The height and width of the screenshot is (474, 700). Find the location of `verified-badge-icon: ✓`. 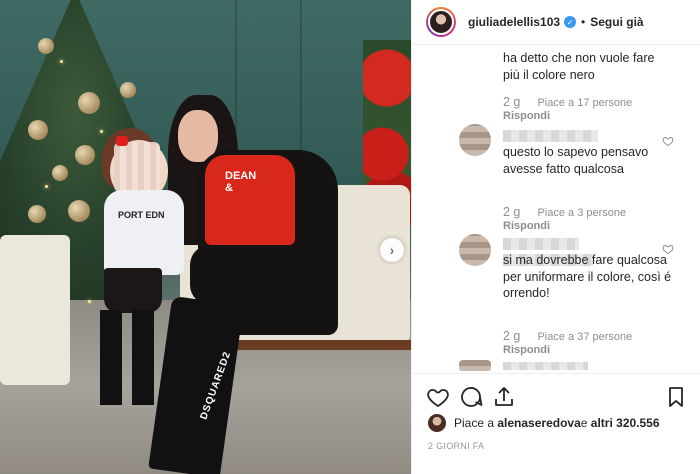

verified-badge-icon: ✓ is located at coordinates (570, 22).